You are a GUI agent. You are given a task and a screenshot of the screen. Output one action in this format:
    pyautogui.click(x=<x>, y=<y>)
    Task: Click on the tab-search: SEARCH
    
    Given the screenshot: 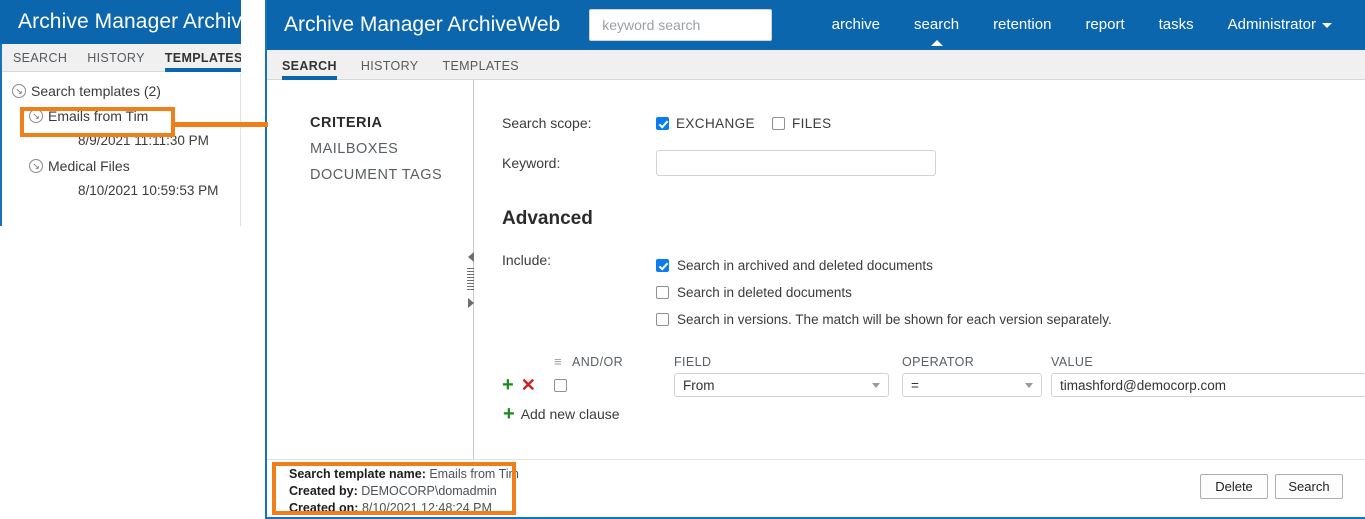 What is the action you would take?
    pyautogui.click(x=309, y=69)
    